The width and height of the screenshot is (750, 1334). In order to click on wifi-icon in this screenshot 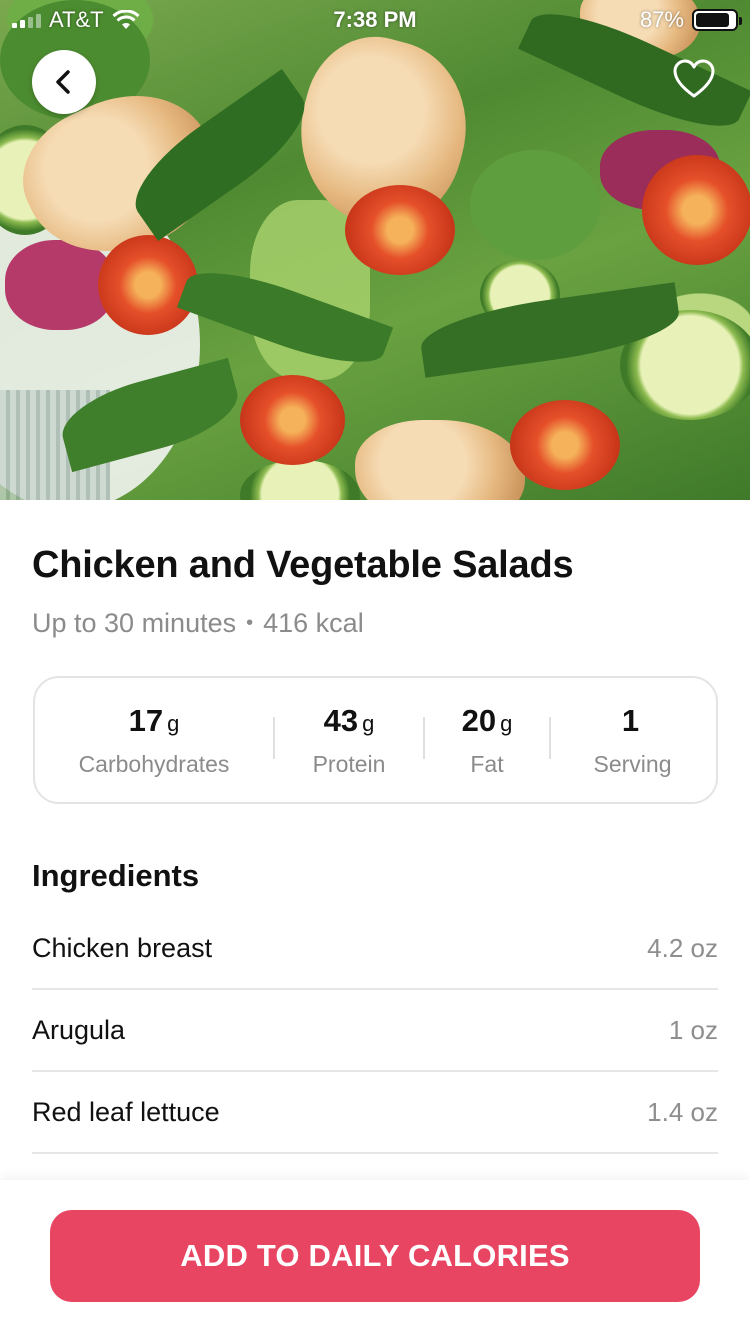, I will do `click(126, 19)`.